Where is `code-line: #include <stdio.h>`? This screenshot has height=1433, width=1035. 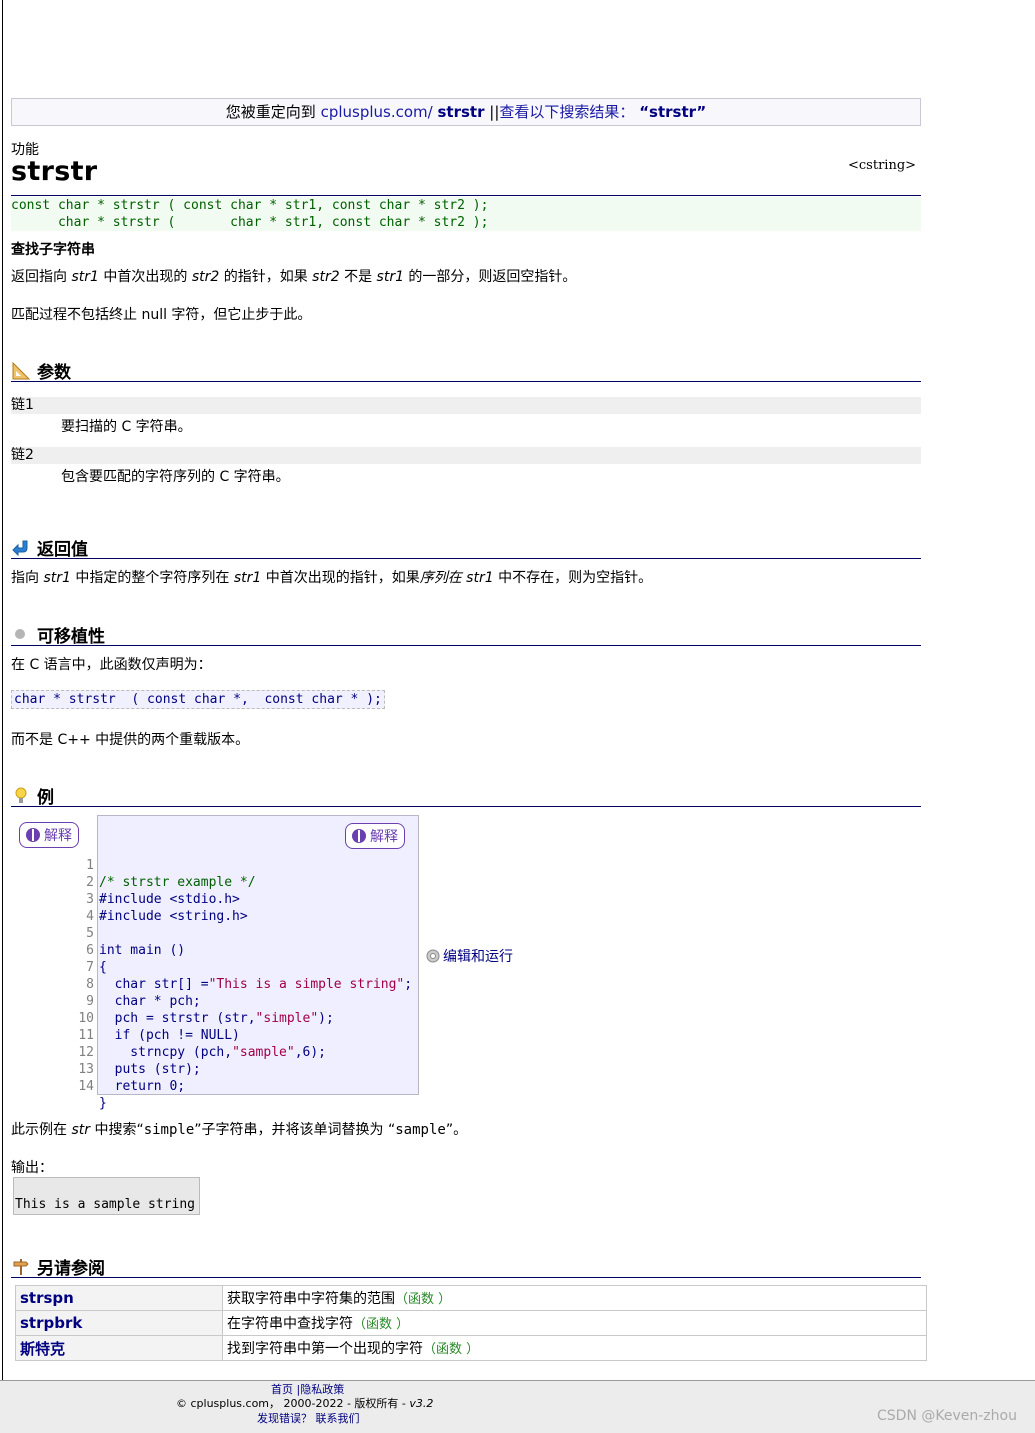
code-line: #include <stdio.h> is located at coordinates (169, 899).